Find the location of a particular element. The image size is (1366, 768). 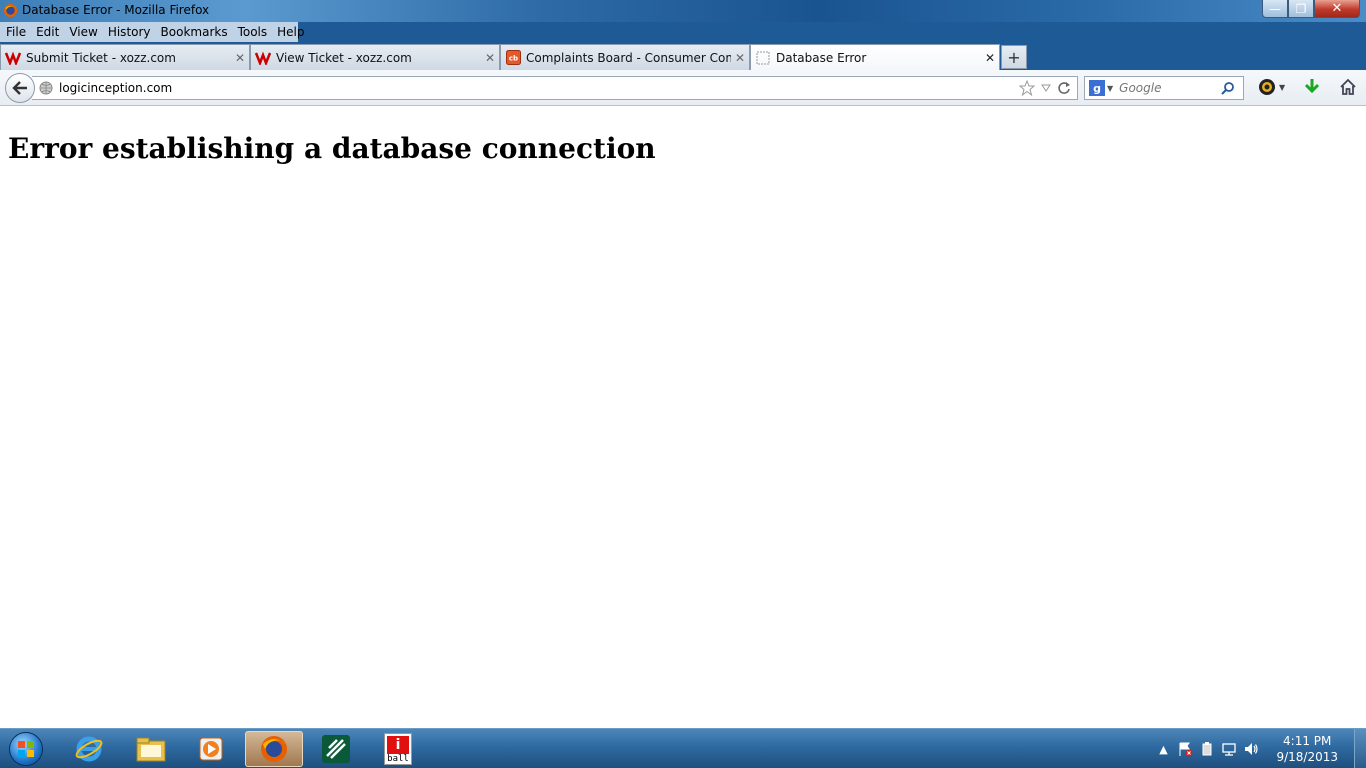

search-input is located at coordinates (1169, 88).